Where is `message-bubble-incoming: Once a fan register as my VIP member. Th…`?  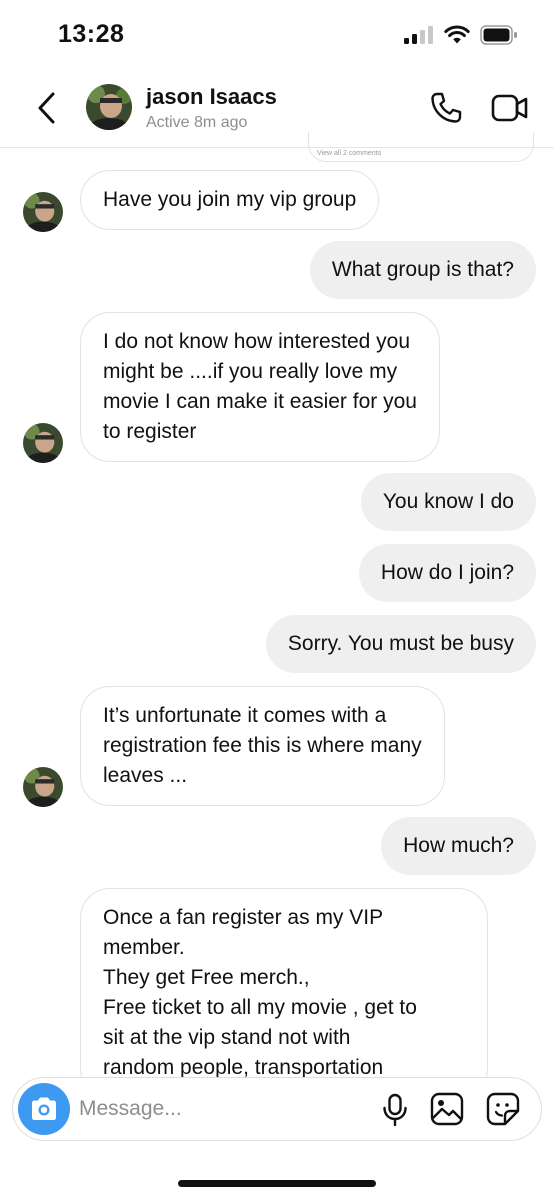
message-bubble-incoming: Once a fan register as my VIP member. Th… is located at coordinates (284, 983).